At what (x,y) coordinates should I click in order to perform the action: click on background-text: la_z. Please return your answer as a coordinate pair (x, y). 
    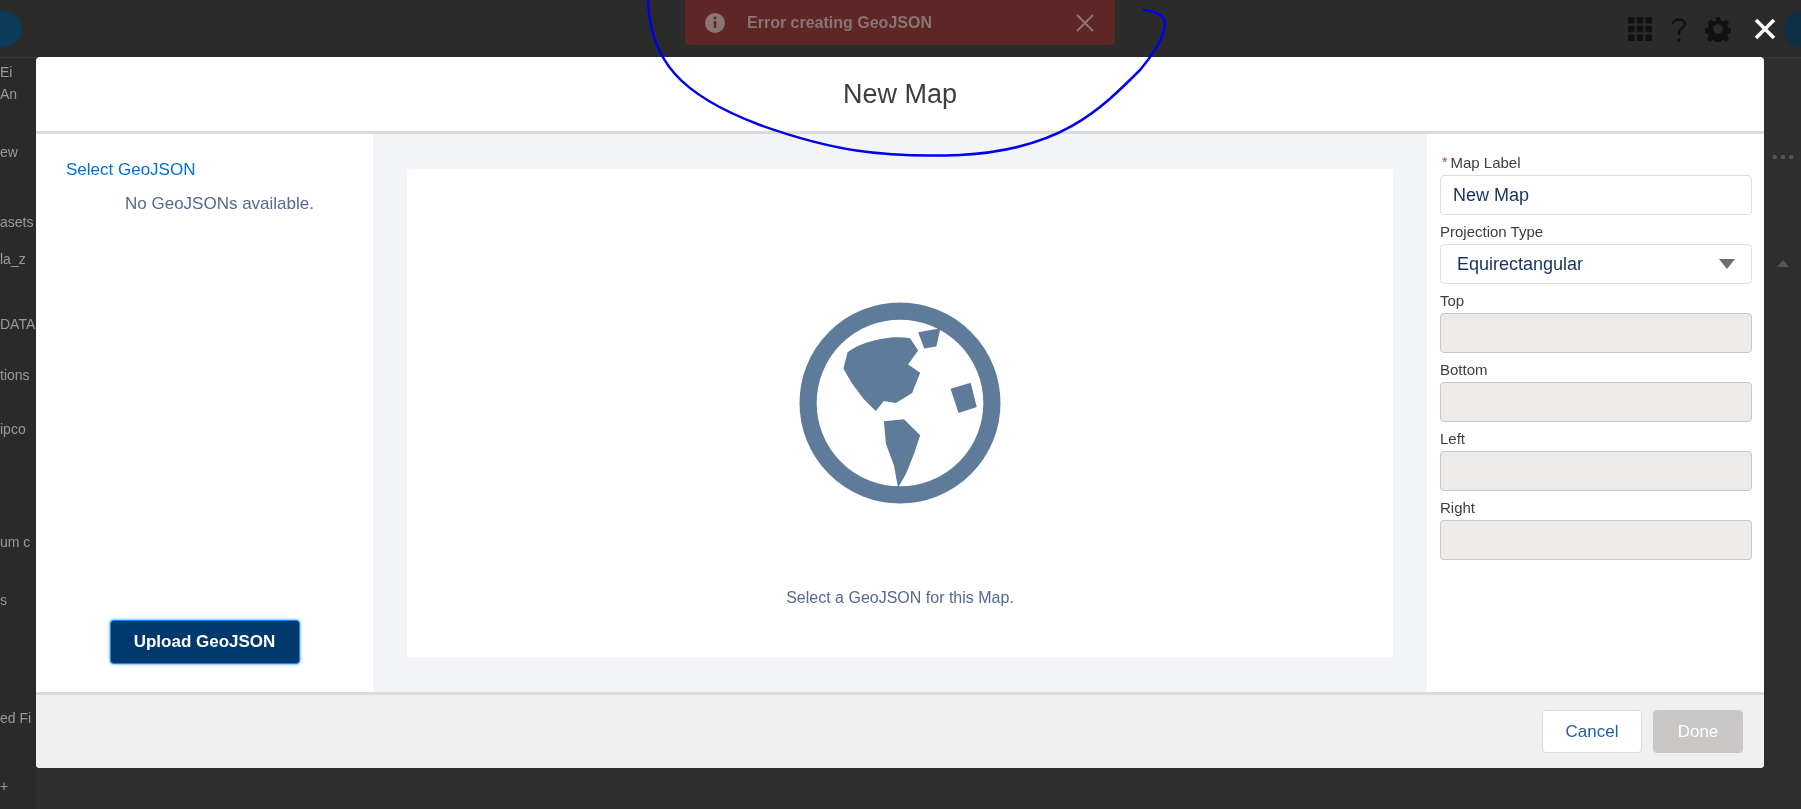
    Looking at the image, I should click on (13, 259).